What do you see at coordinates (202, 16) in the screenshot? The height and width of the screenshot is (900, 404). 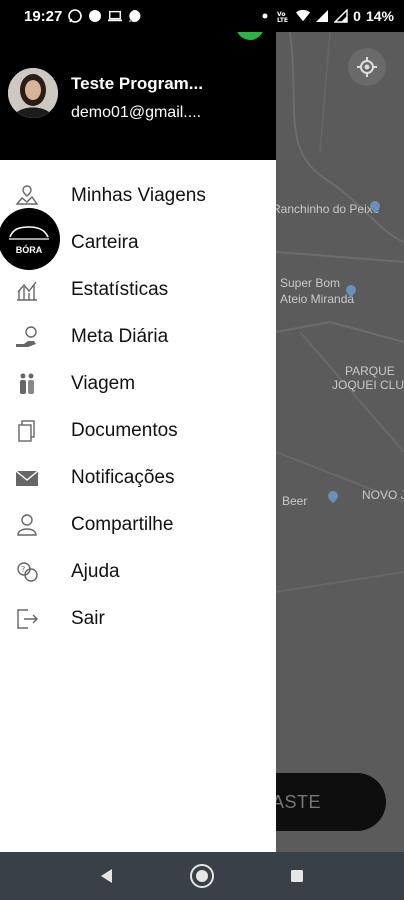 I see `status-bar: 19:27 Vo LTE 0 14%` at bounding box center [202, 16].